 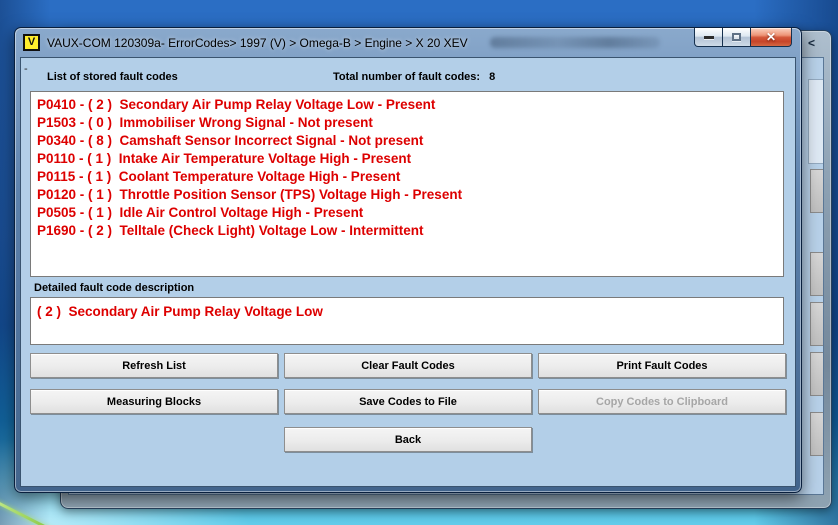 I want to click on close-icon: ✕, so click(x=771, y=37).